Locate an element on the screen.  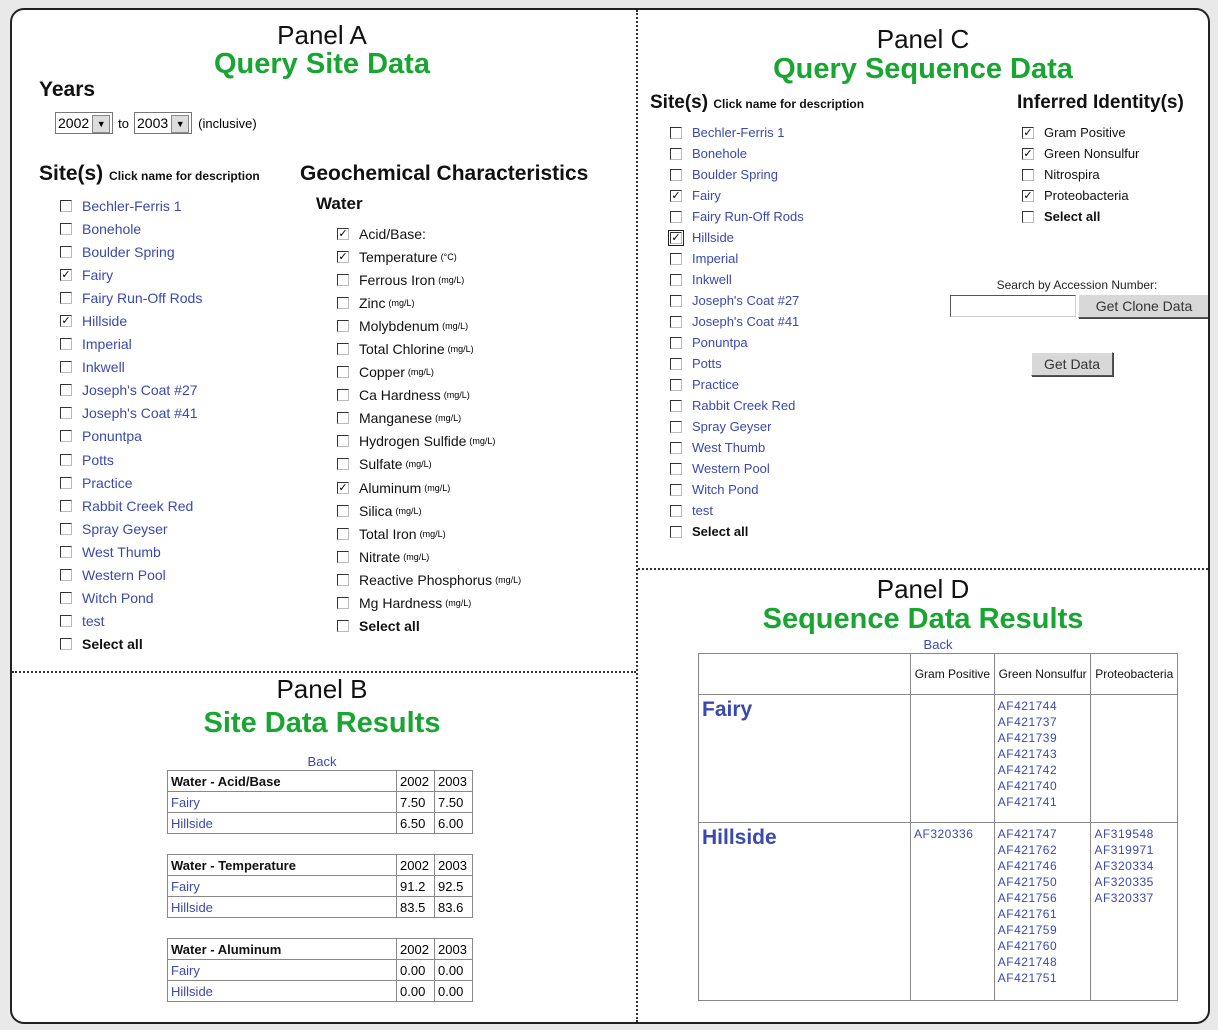
site-option: Imperial is located at coordinates (737, 258).